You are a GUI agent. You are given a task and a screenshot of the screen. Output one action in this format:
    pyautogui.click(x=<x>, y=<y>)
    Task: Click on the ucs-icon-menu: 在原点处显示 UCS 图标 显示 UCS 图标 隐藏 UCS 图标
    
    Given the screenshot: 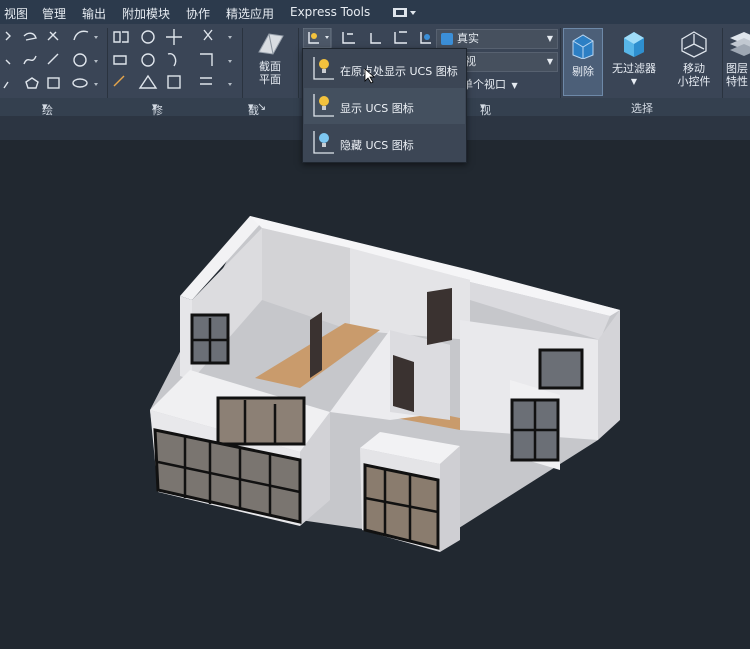 What is the action you would take?
    pyautogui.click(x=384, y=105)
    